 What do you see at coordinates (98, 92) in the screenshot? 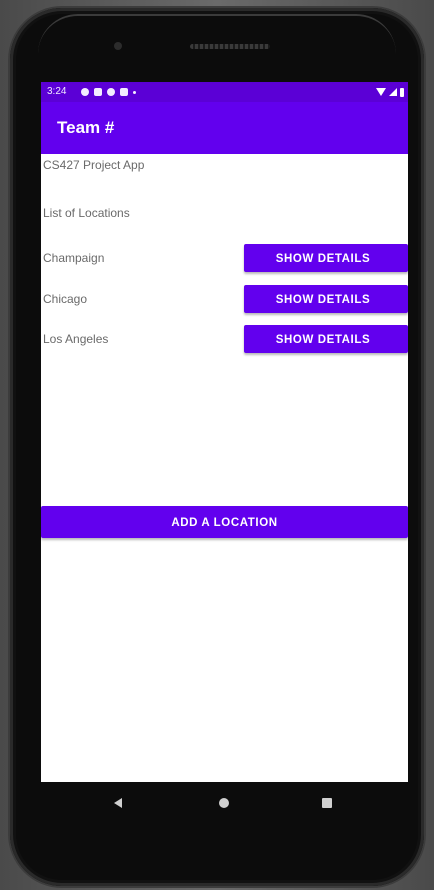
I see `message-notification-icon` at bounding box center [98, 92].